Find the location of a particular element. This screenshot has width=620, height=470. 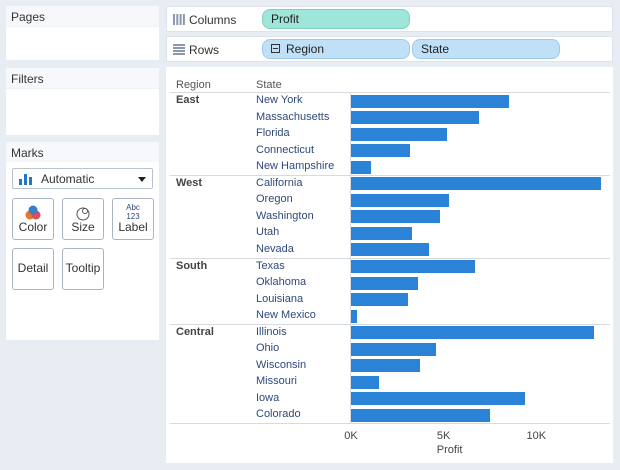

mark-type-dropdown: Automatic is located at coordinates (82, 178).